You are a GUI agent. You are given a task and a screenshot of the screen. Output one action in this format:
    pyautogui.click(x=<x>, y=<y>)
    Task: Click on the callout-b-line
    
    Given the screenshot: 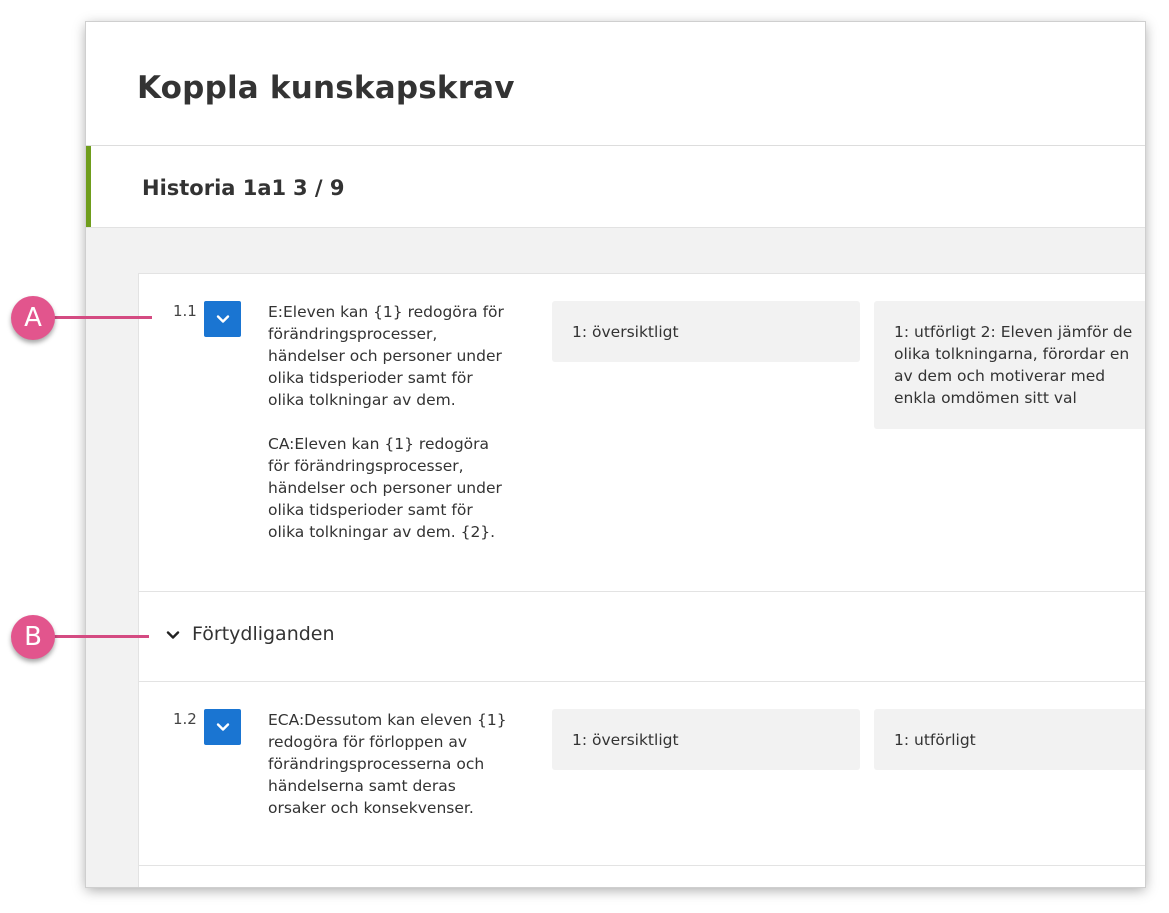 What is the action you would take?
    pyautogui.click(x=100, y=636)
    